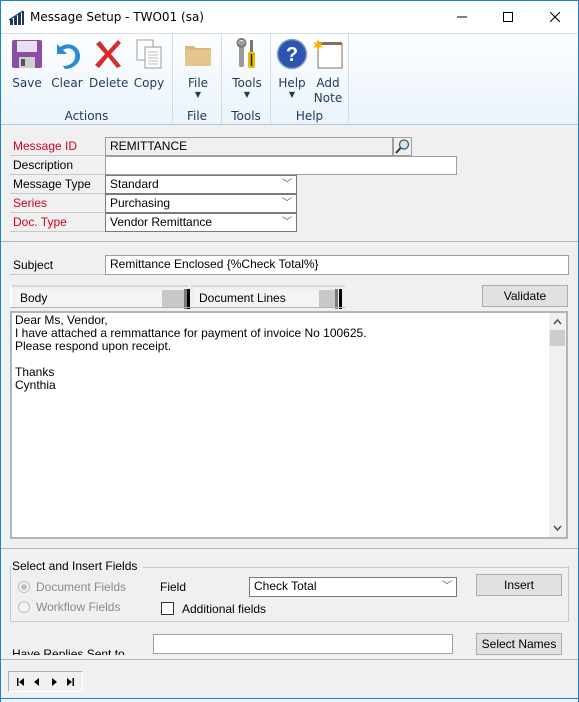 The image size is (579, 702). Describe the element at coordinates (197, 116) in the screenshot. I see `group-label-file: File` at that location.